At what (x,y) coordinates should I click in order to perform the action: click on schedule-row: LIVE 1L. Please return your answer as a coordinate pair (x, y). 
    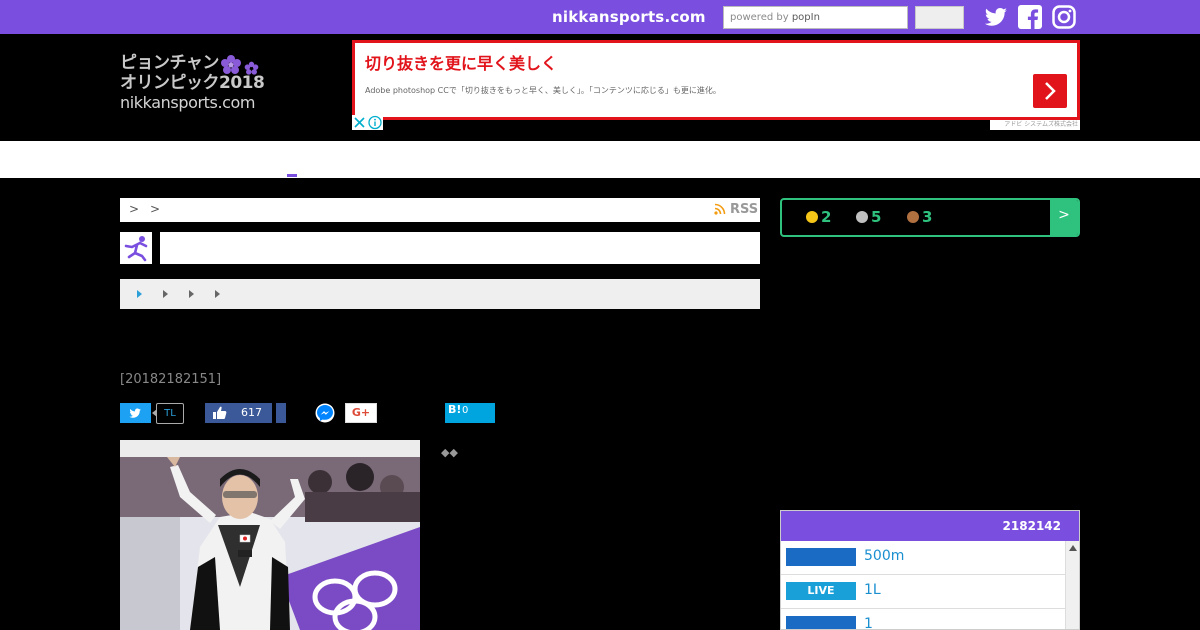
    Looking at the image, I should click on (923, 592).